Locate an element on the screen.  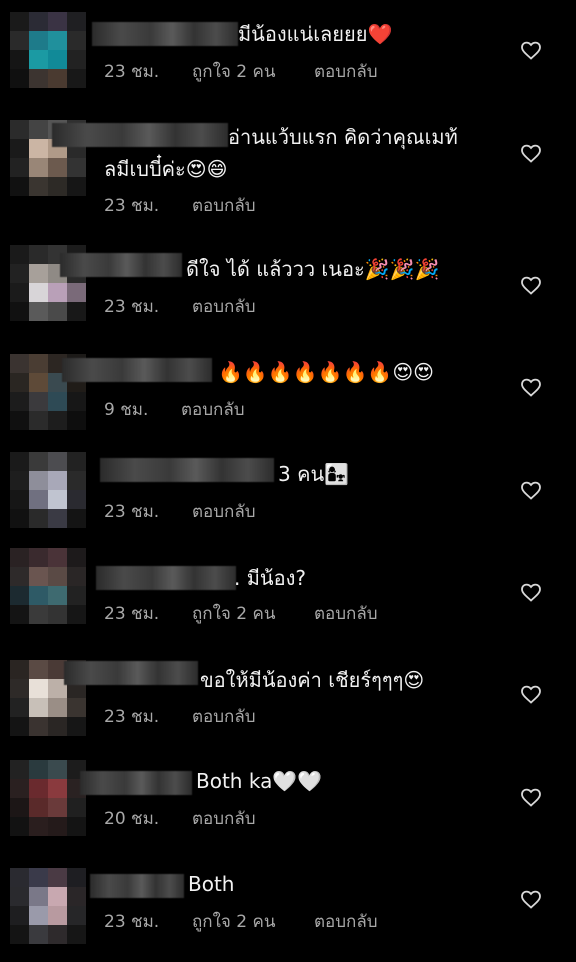
comment-text: ขอให้มีน้องค่า เชียร์ๆๆๆ😍 is located at coordinates (312, 680).